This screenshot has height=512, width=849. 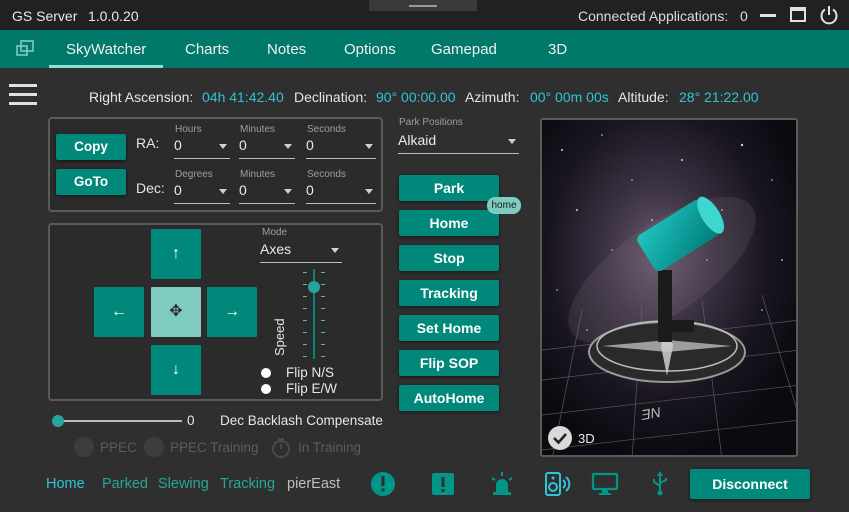 I want to click on tab-3d: 3D, so click(x=557, y=49).